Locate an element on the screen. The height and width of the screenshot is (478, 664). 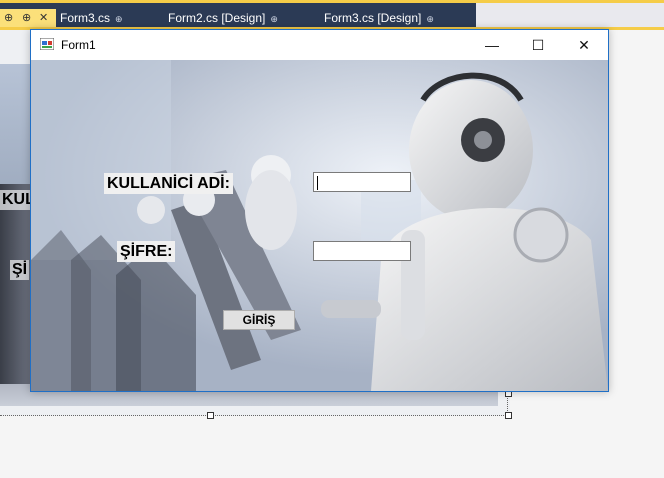
title-bar: Form1 — ☐ ✕ is located at coordinates (319, 45).